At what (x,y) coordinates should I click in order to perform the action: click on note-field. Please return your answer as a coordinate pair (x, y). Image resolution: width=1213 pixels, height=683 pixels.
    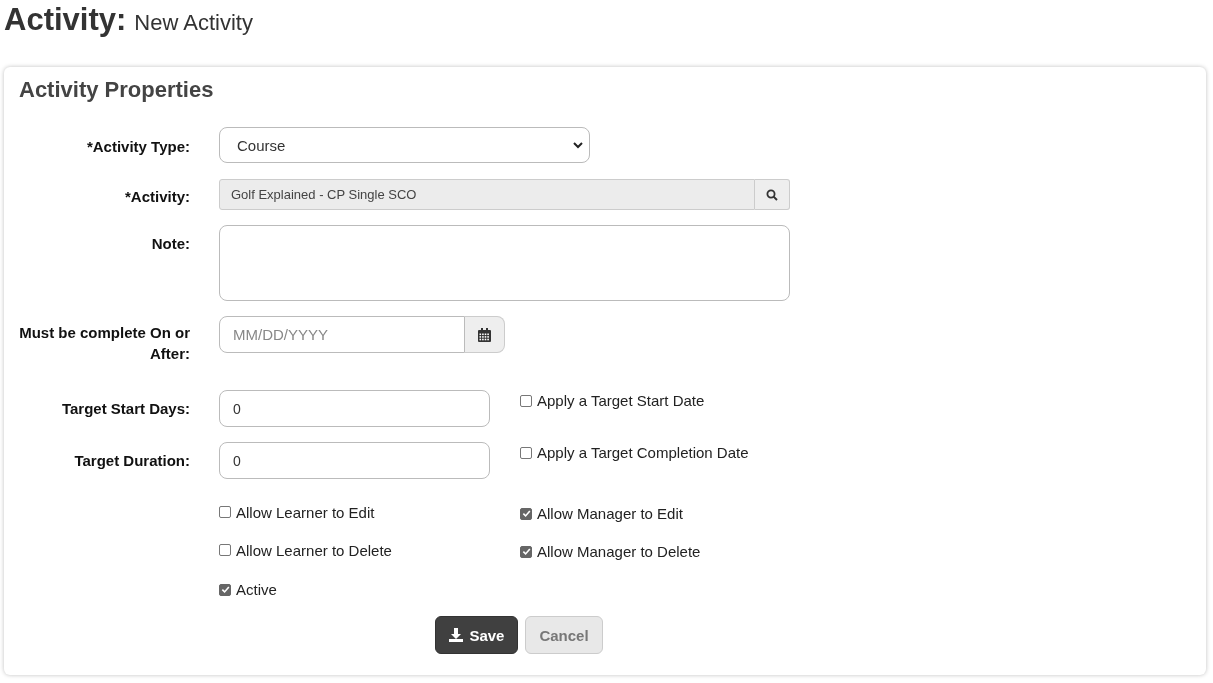
    Looking at the image, I should click on (504, 263).